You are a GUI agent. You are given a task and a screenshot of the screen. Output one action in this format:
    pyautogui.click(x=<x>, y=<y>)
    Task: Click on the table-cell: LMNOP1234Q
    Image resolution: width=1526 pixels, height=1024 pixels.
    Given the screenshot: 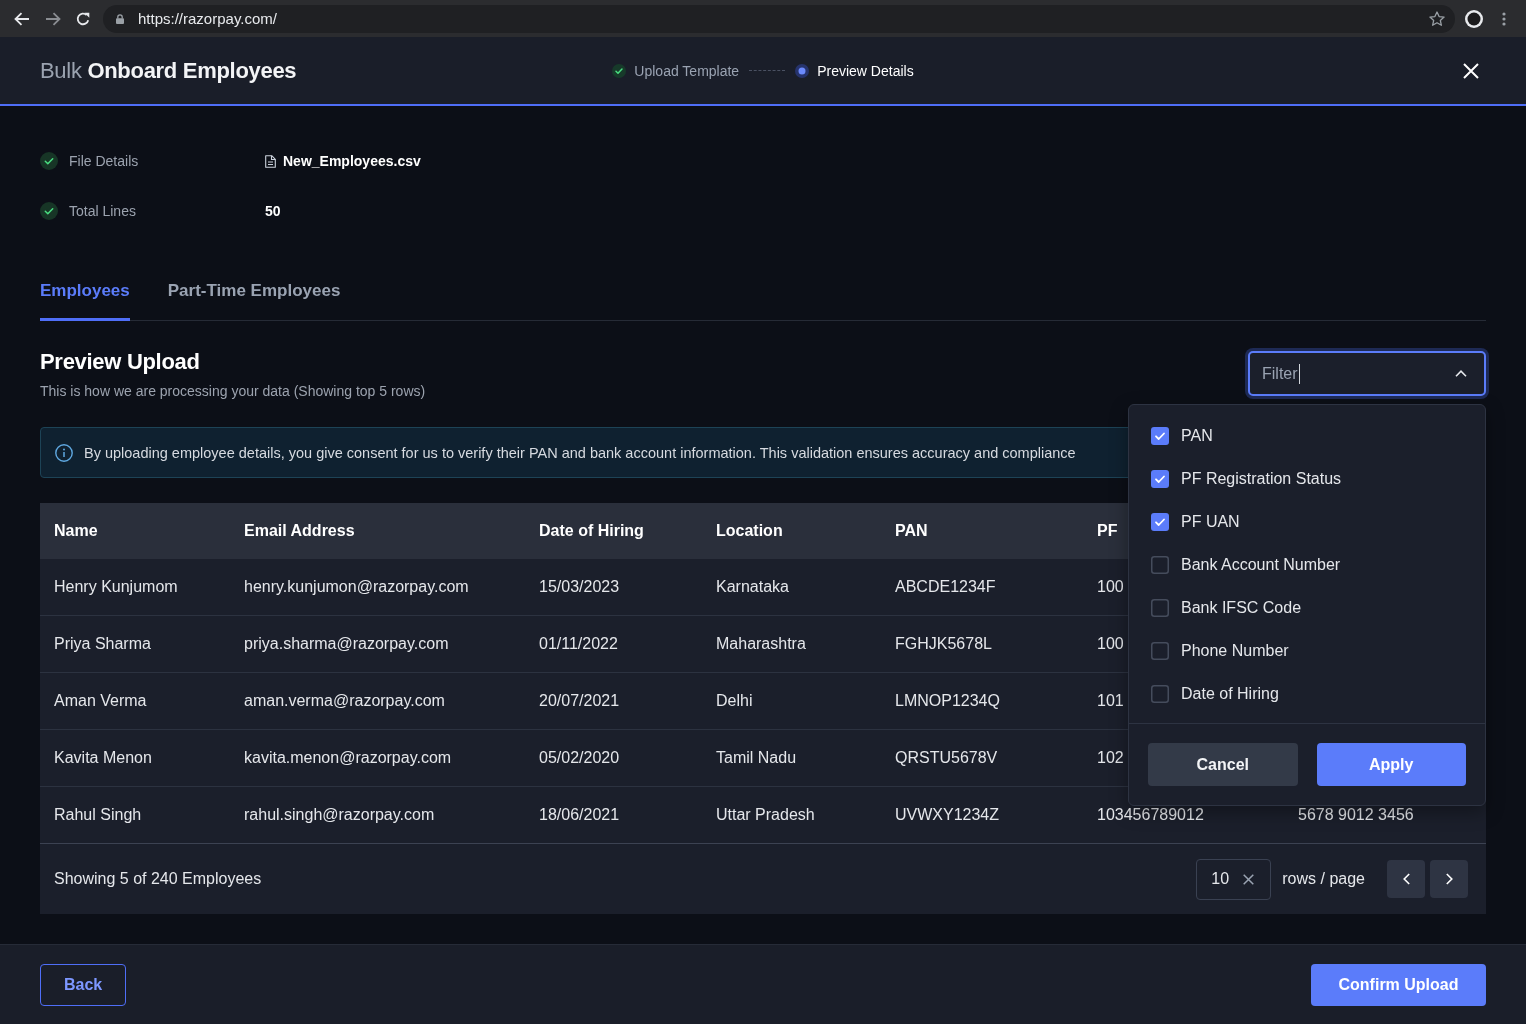 What is the action you would take?
    pyautogui.click(x=947, y=701)
    